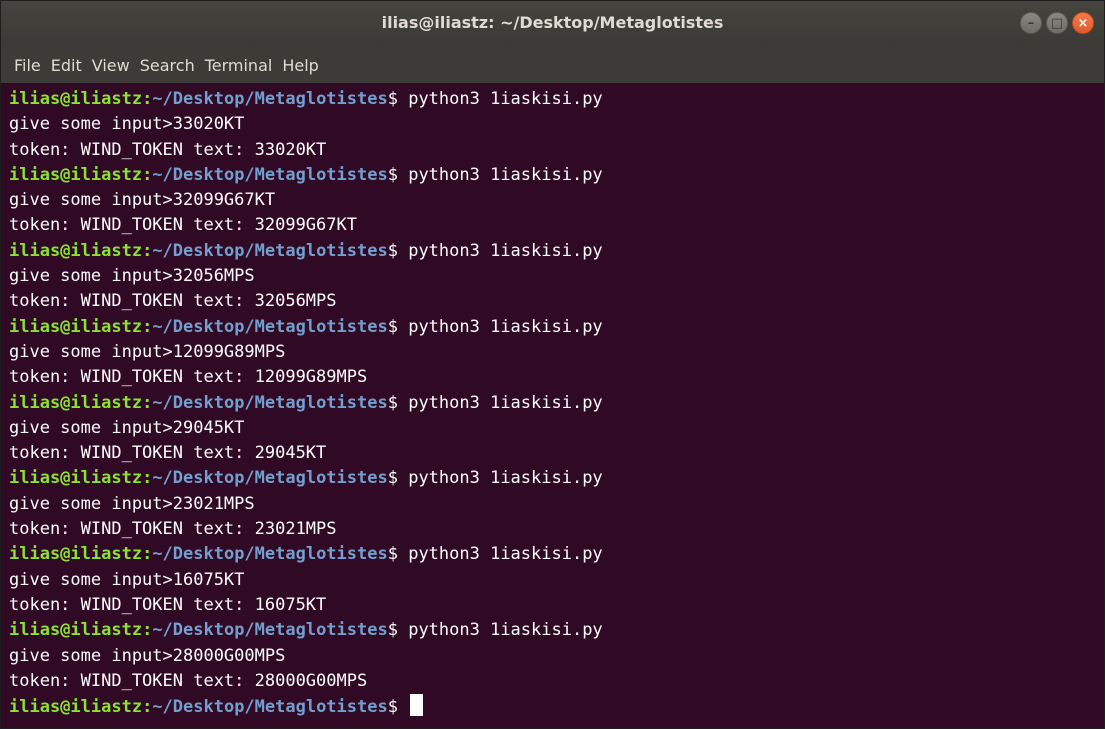 This screenshot has width=1105, height=729. Describe the element at coordinates (552, 706) in the screenshot. I see `prompt-line: ilias@iliastz:~/Desktop/Metaglotistes$` at that location.